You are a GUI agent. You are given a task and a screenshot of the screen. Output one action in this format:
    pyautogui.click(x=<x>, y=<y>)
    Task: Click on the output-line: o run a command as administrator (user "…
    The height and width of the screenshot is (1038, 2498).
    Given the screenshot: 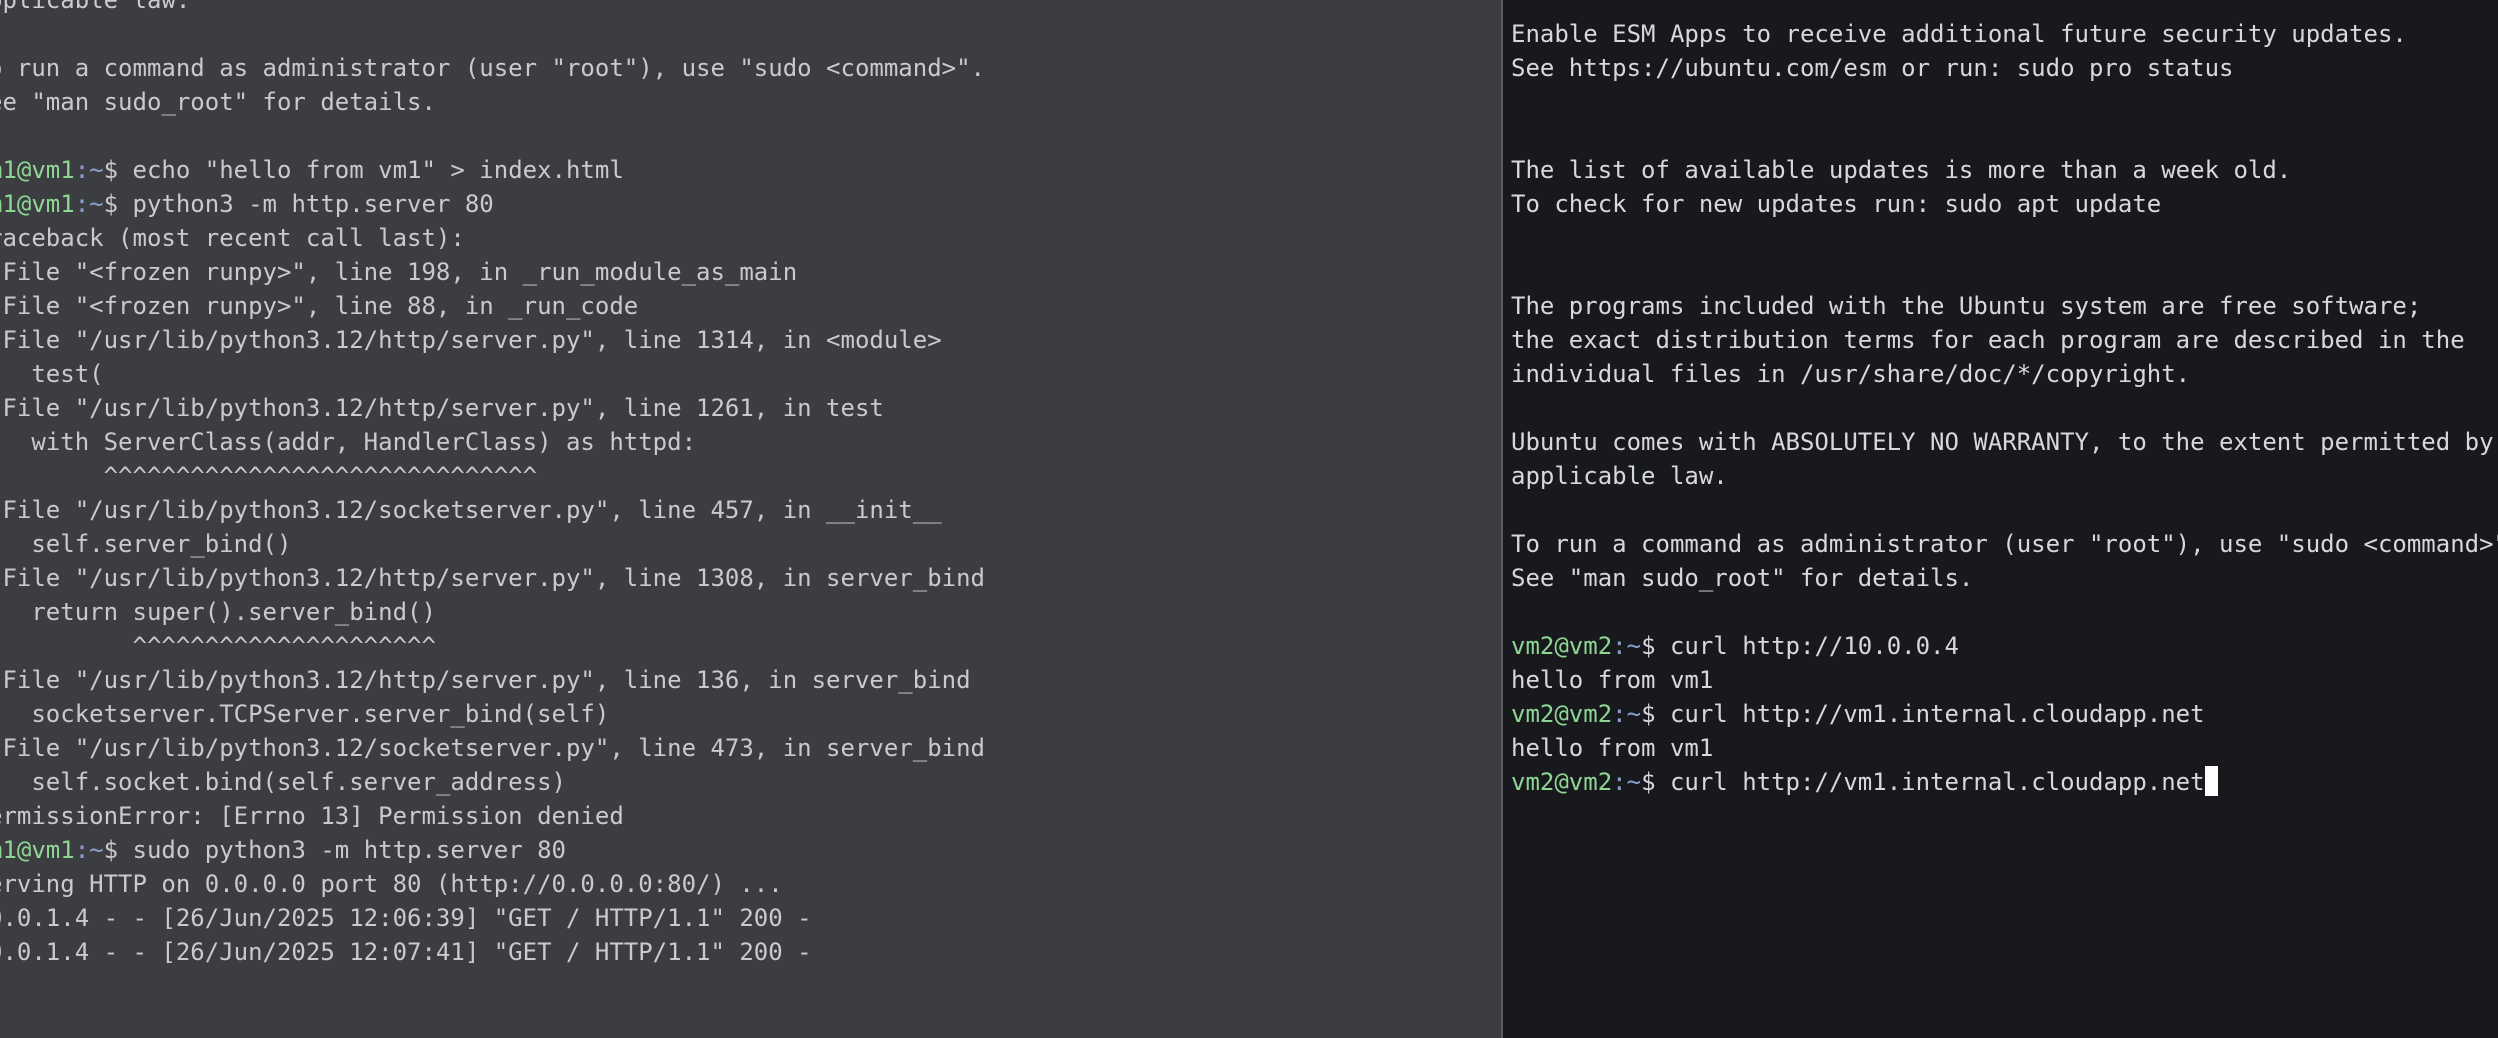 What is the action you would take?
    pyautogui.click(x=492, y=68)
    